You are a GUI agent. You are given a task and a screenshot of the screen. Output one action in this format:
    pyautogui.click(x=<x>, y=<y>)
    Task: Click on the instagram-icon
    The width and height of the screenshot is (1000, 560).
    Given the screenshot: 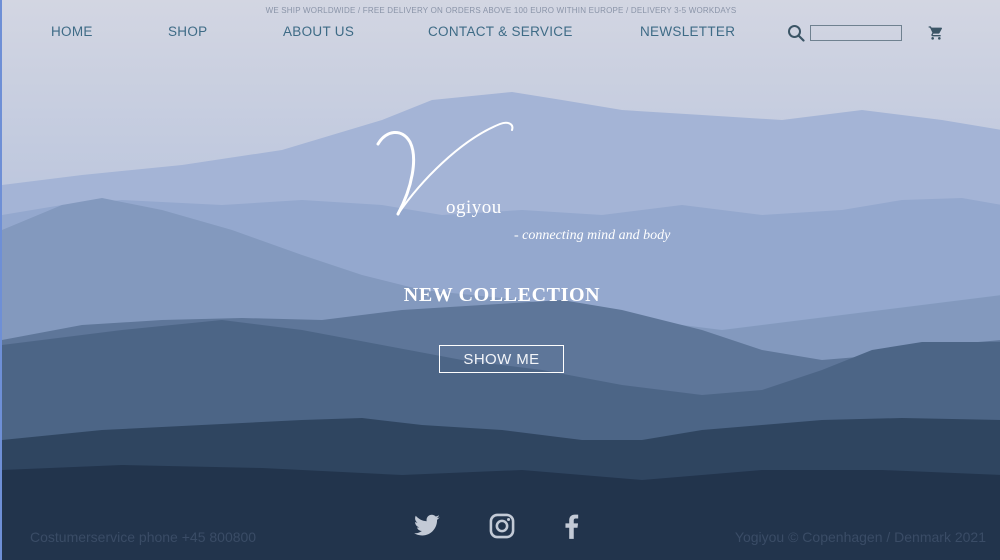 What is the action you would take?
    pyautogui.click(x=502, y=526)
    